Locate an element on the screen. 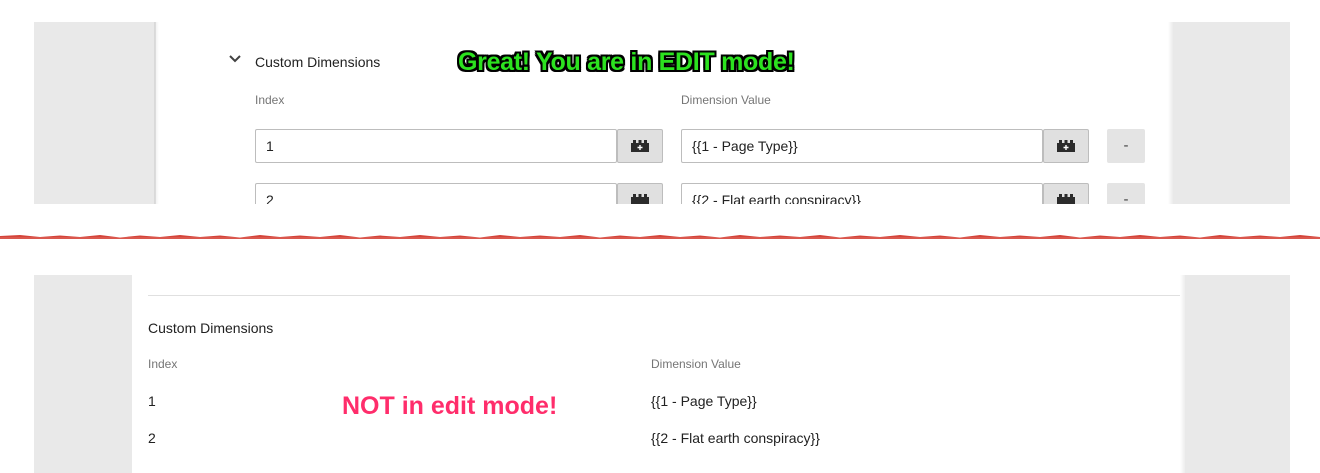 The width and height of the screenshot is (1320, 473). index-input: 1 is located at coordinates (436, 146).